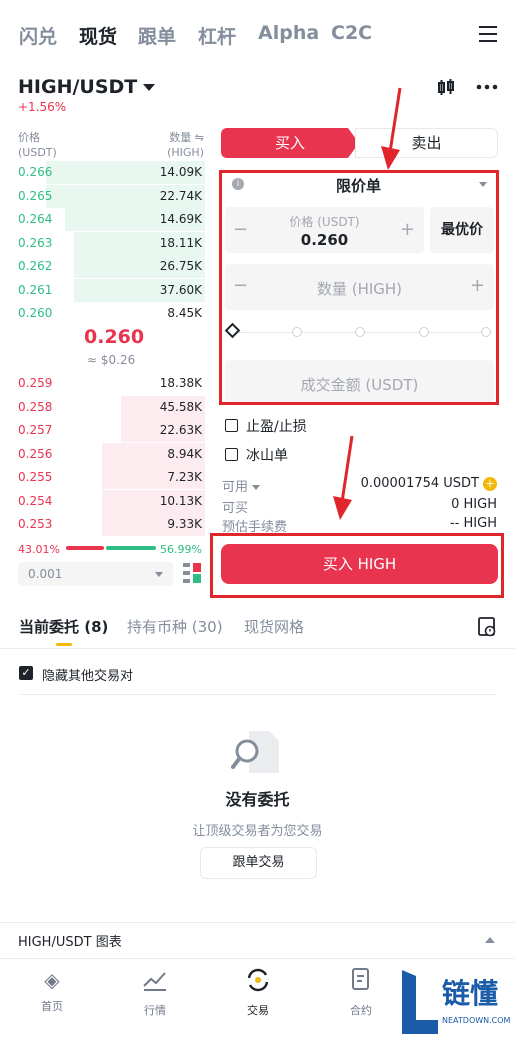 The width and height of the screenshot is (515, 1041). Describe the element at coordinates (39, 549) in the screenshot. I see `buy-ratio: 43.01%` at that location.